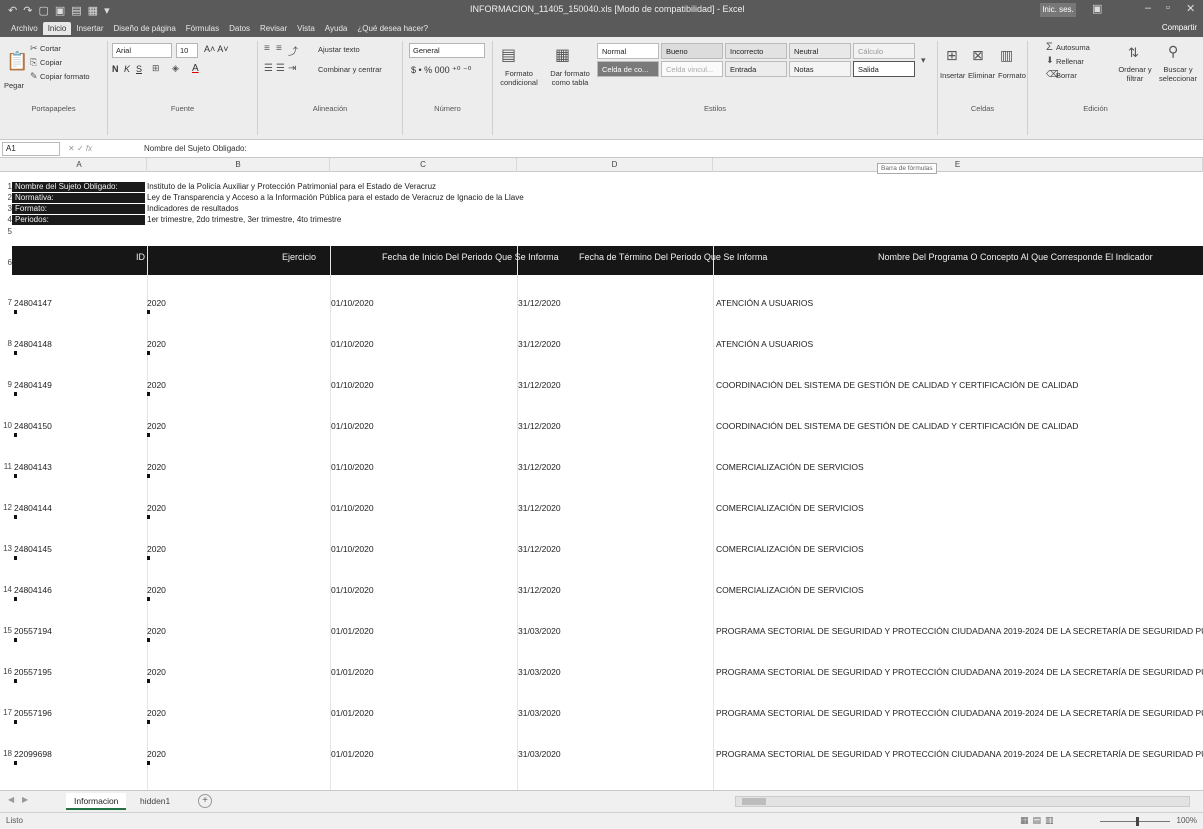 The image size is (1203, 829). I want to click on meta-label-formato: Formato:, so click(78, 209).